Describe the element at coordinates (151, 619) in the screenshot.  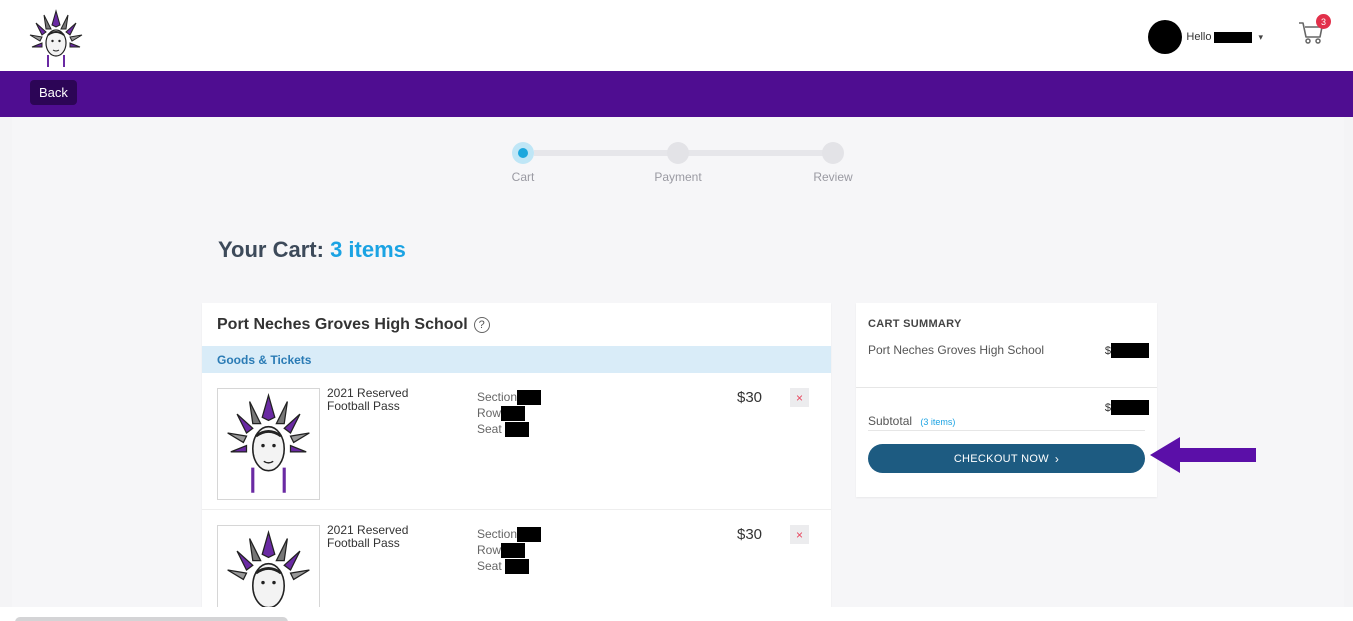
I see `horizontal-scrollbar` at that location.